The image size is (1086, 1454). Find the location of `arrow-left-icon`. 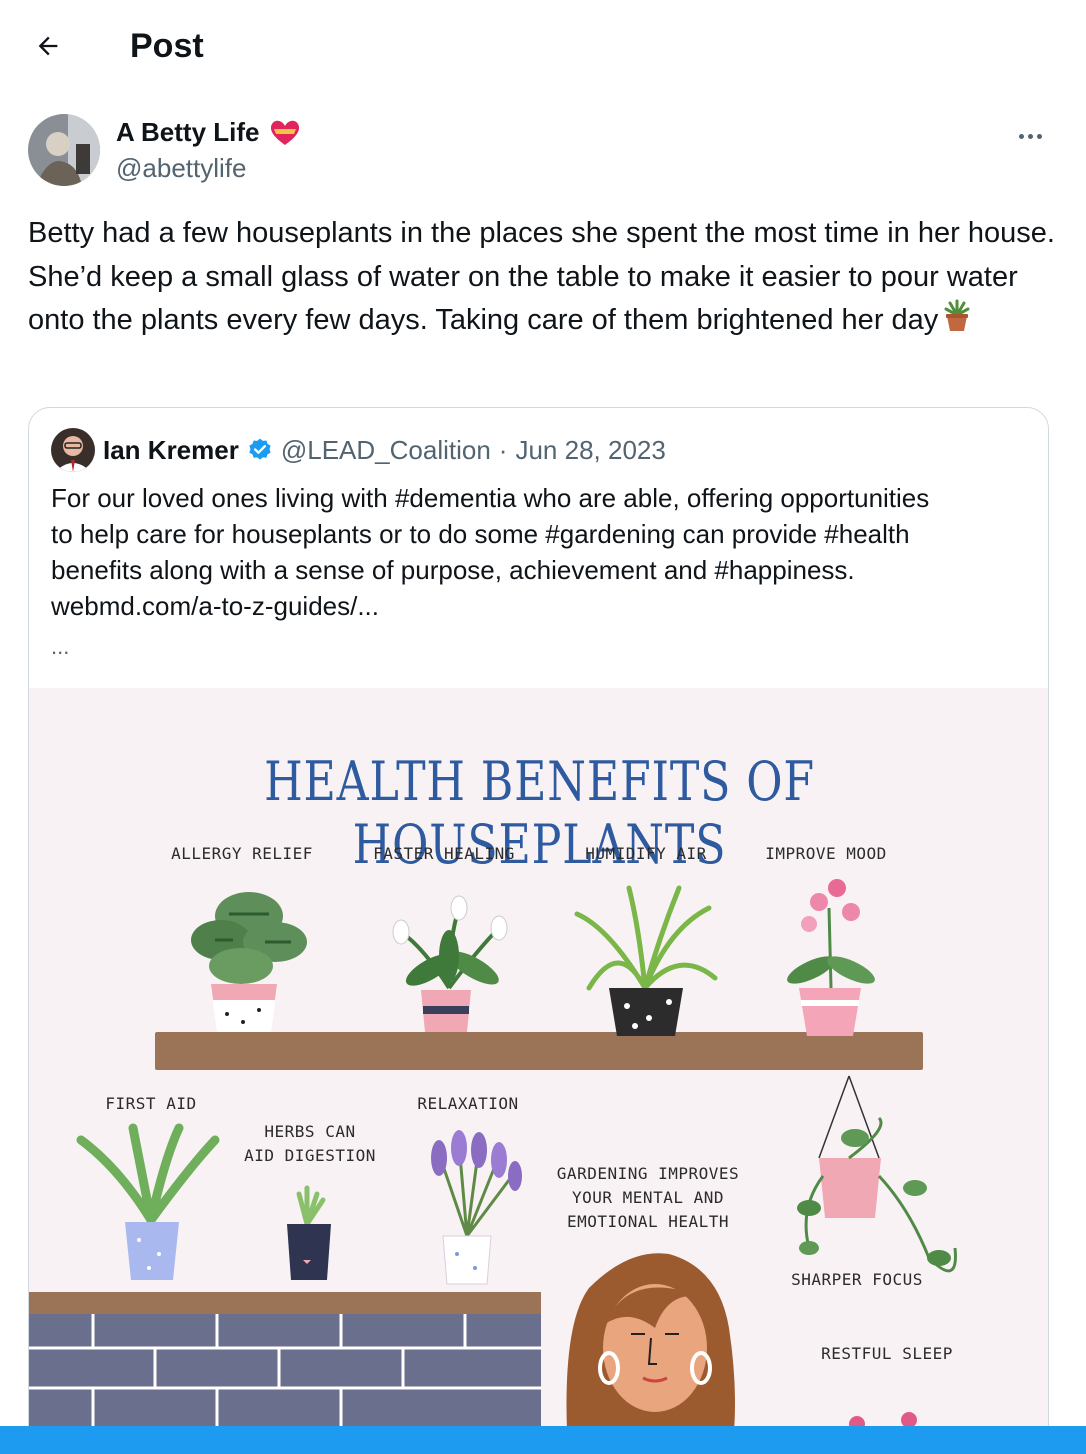

arrow-left-icon is located at coordinates (48, 46).